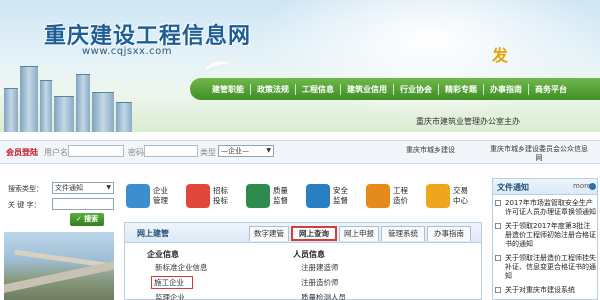 This screenshot has height=300, width=600. What do you see at coordinates (550, 267) in the screenshot?
I see `notice-item-text: 关于领取注册造价工程师挂失补证、信息变更合格证书的通知` at bounding box center [550, 267].